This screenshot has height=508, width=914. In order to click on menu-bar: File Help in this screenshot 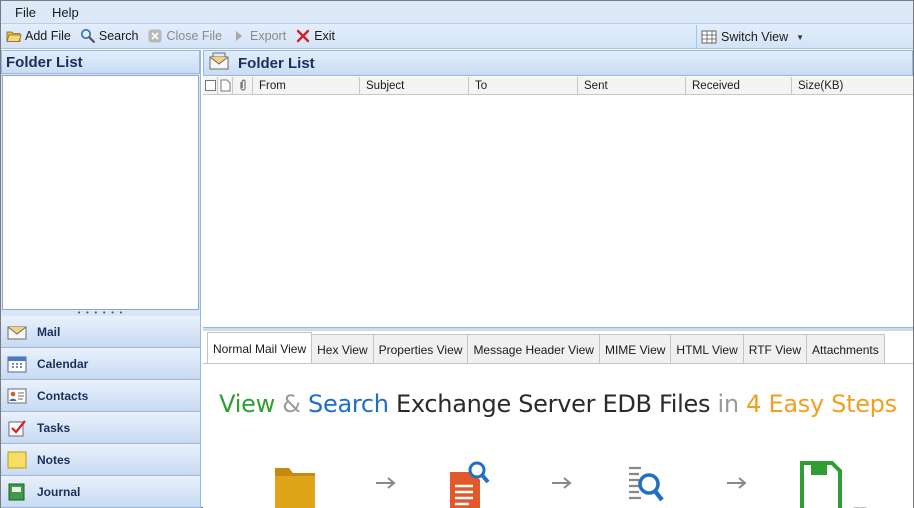, I will do `click(457, 12)`.